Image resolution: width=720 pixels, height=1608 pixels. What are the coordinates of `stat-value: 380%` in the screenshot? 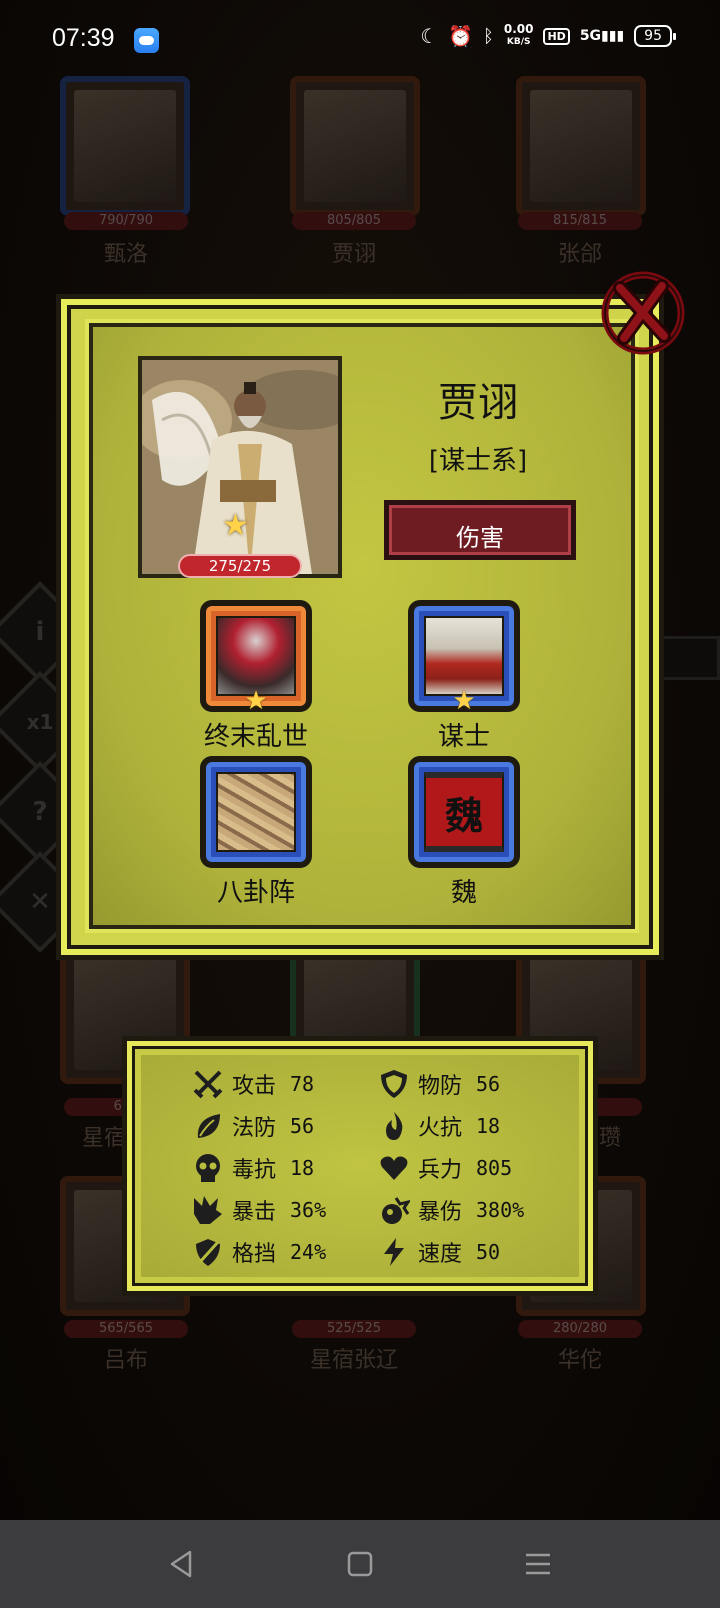 It's located at (500, 1210).